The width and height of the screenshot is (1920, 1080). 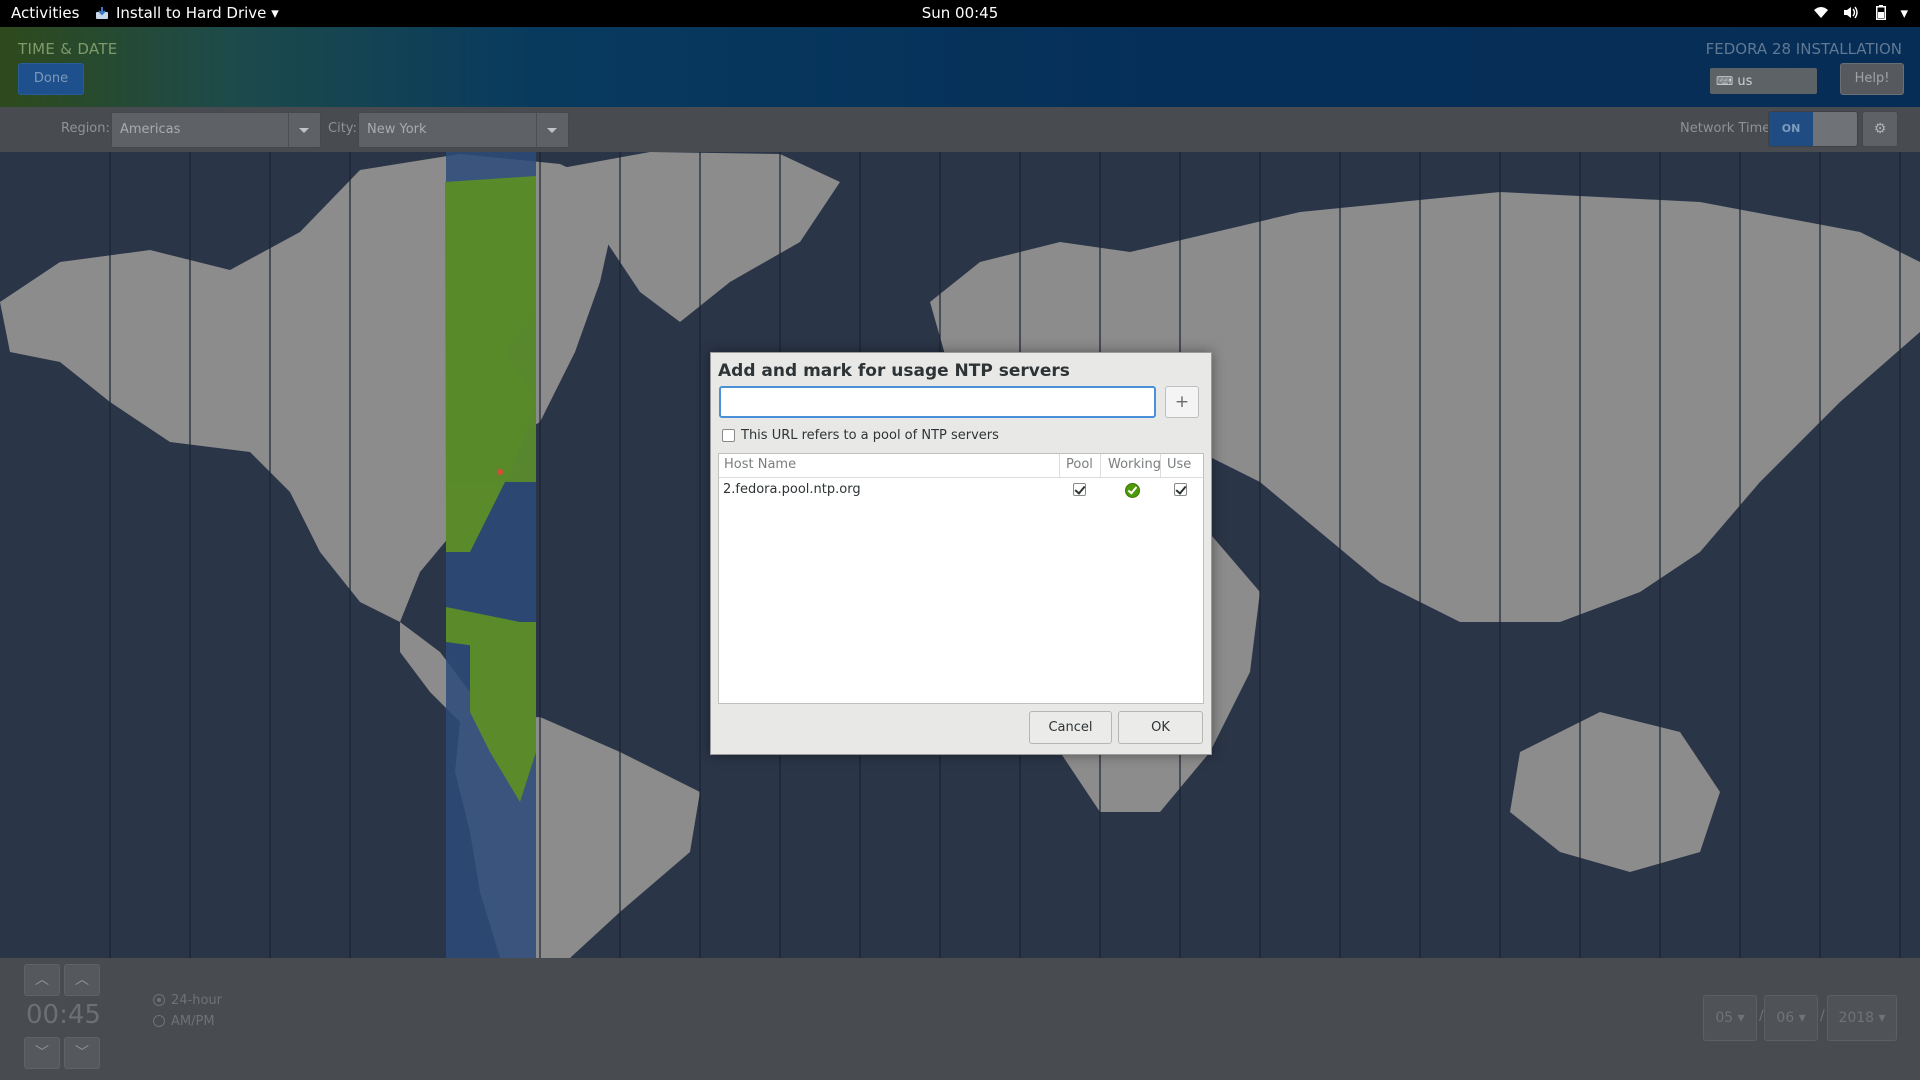 What do you see at coordinates (1850, 12) in the screenshot?
I see `volume-icon` at bounding box center [1850, 12].